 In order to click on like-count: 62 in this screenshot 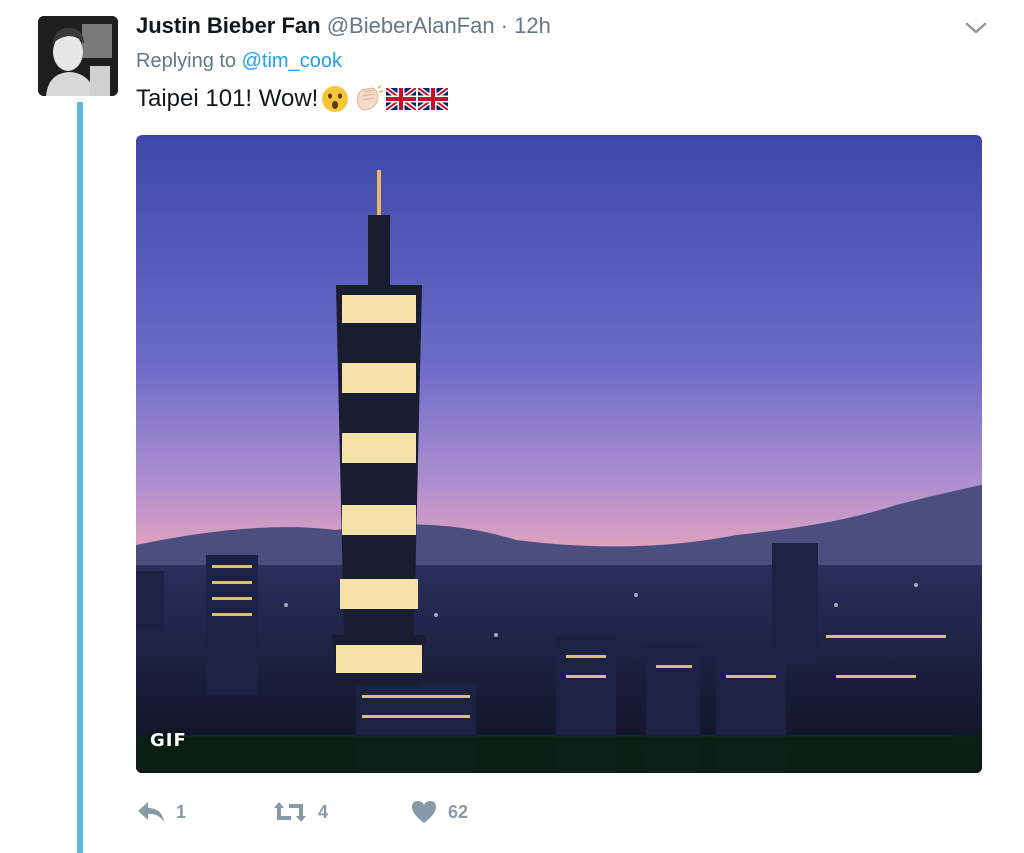, I will do `click(458, 811)`.